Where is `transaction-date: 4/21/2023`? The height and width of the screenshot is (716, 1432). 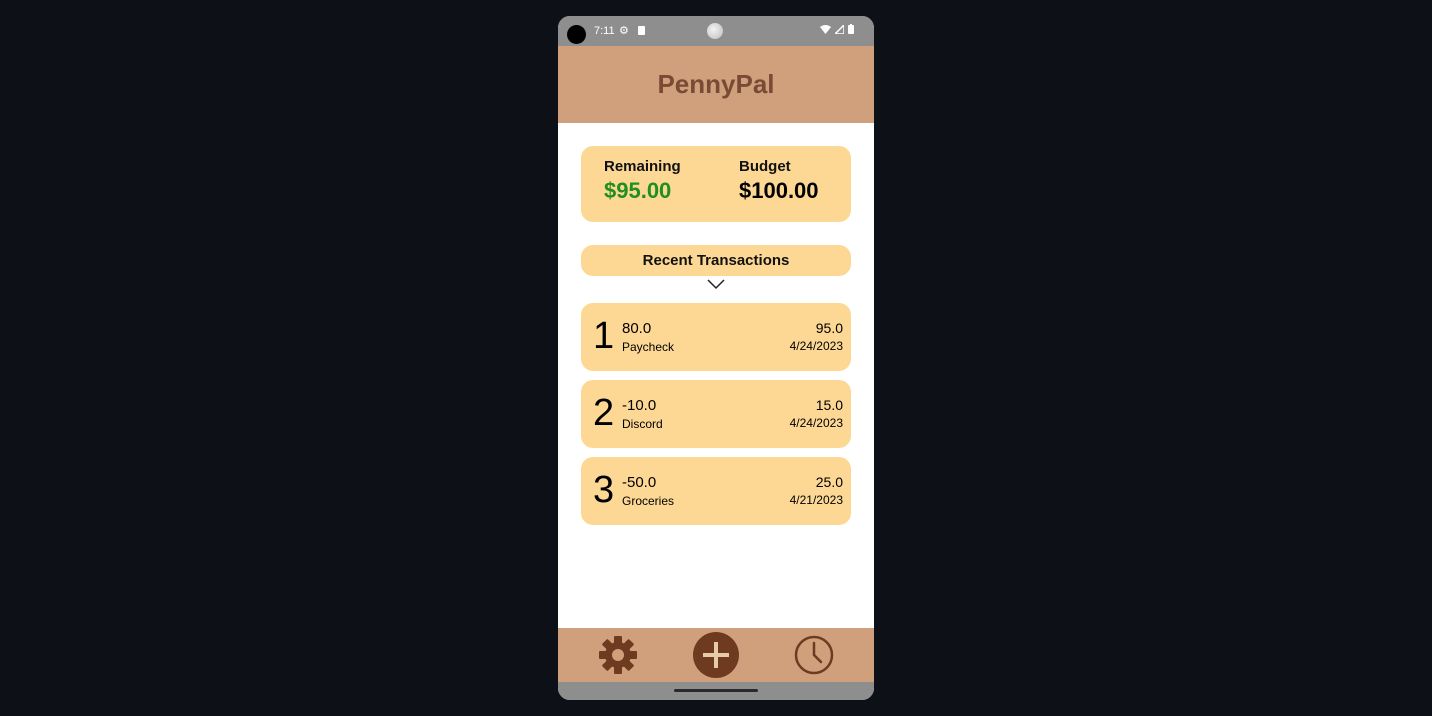
transaction-date: 4/21/2023 is located at coordinates (816, 500).